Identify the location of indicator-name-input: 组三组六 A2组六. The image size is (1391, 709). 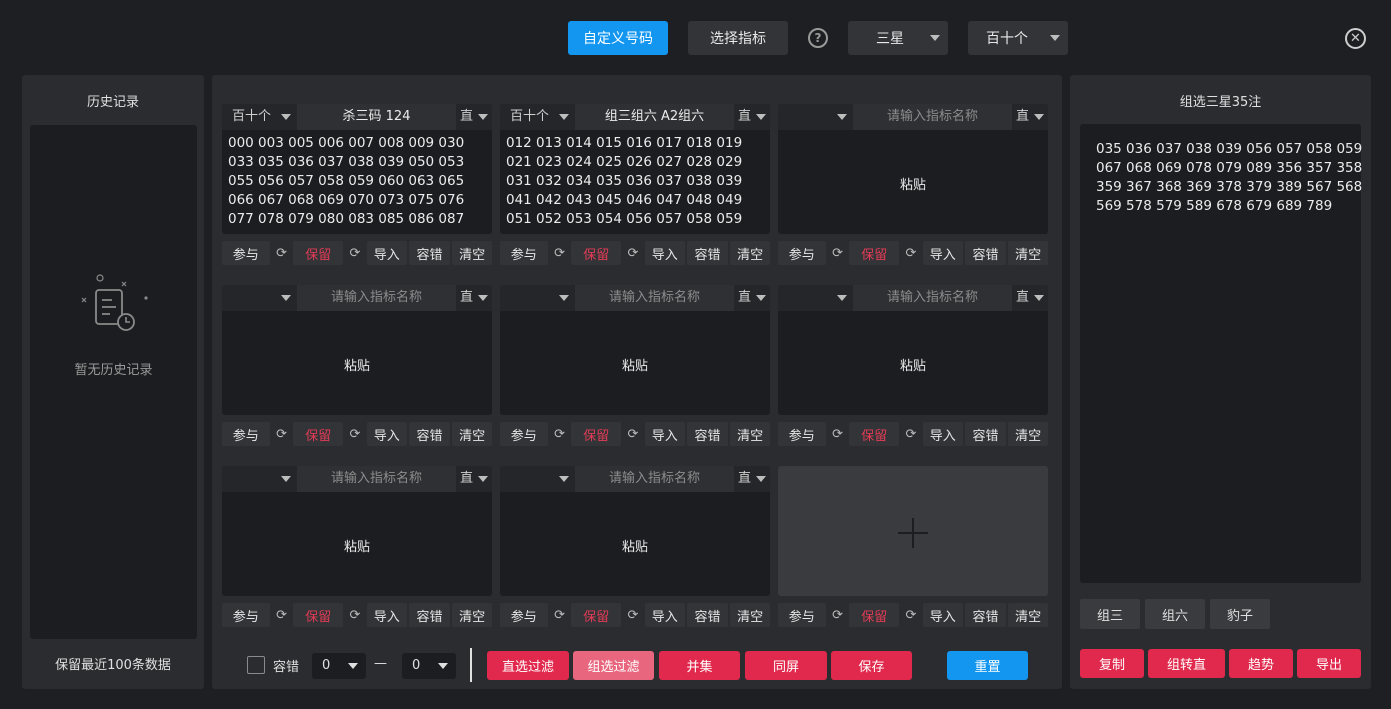
(654, 117).